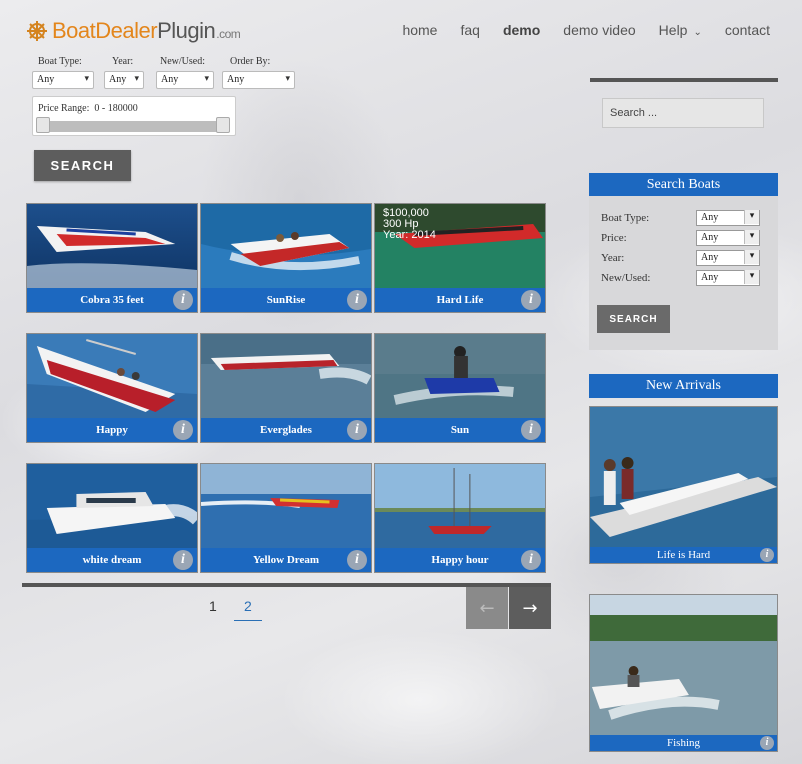 Image resolution: width=802 pixels, height=764 pixels. I want to click on boat-name: Yellow Dream, so click(286, 560).